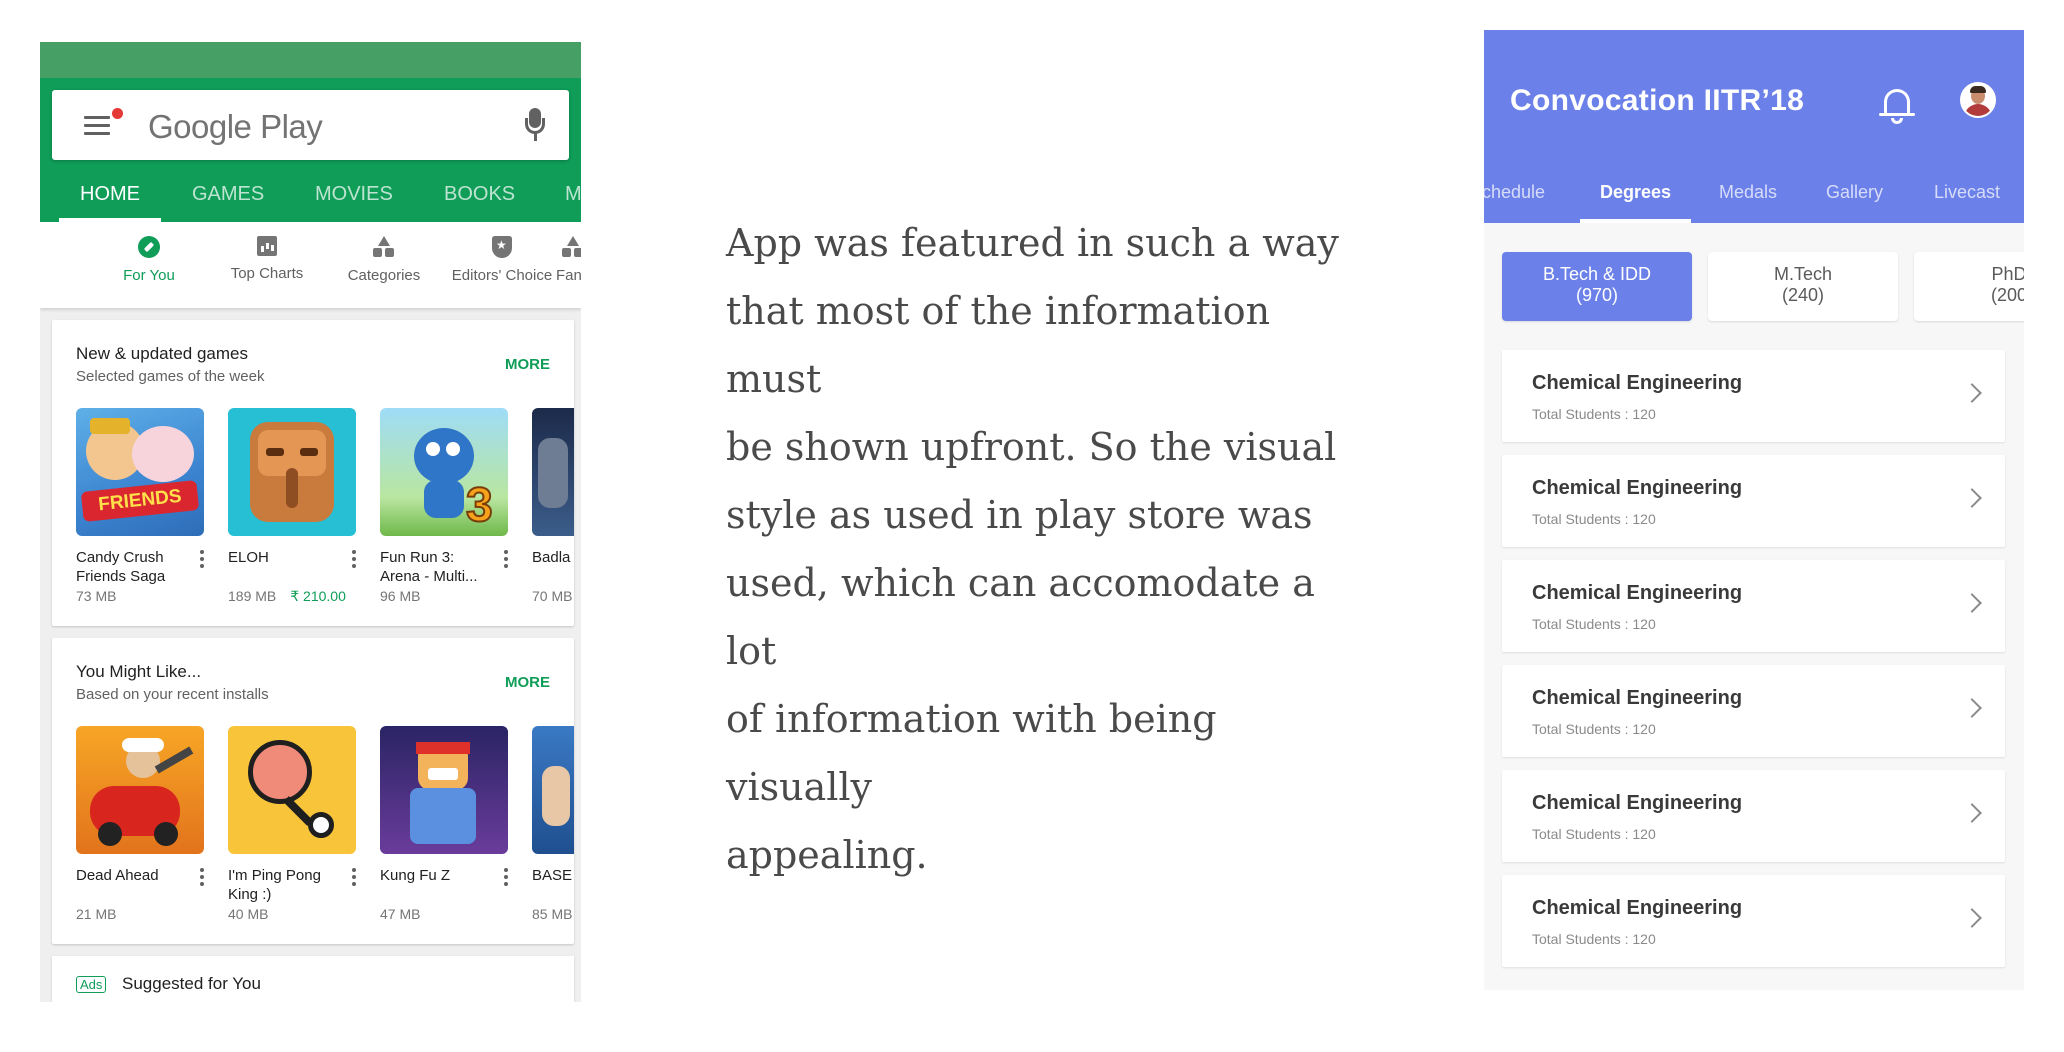  I want to click on tab-medals: Medals, so click(1748, 196).